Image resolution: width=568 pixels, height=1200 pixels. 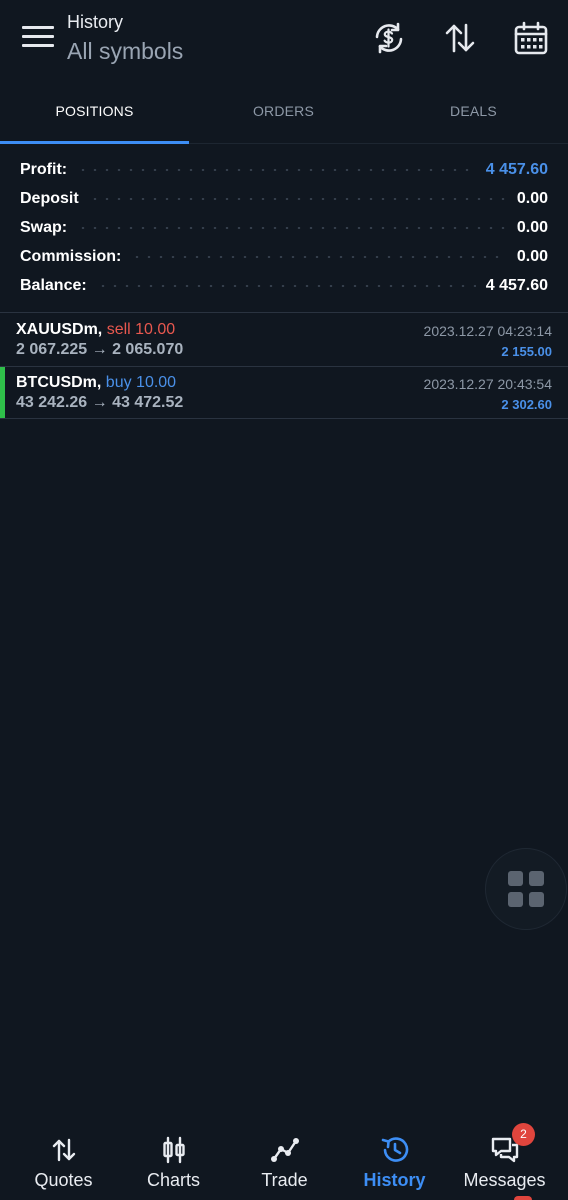 What do you see at coordinates (532, 256) in the screenshot?
I see `commission-value: 0.00` at bounding box center [532, 256].